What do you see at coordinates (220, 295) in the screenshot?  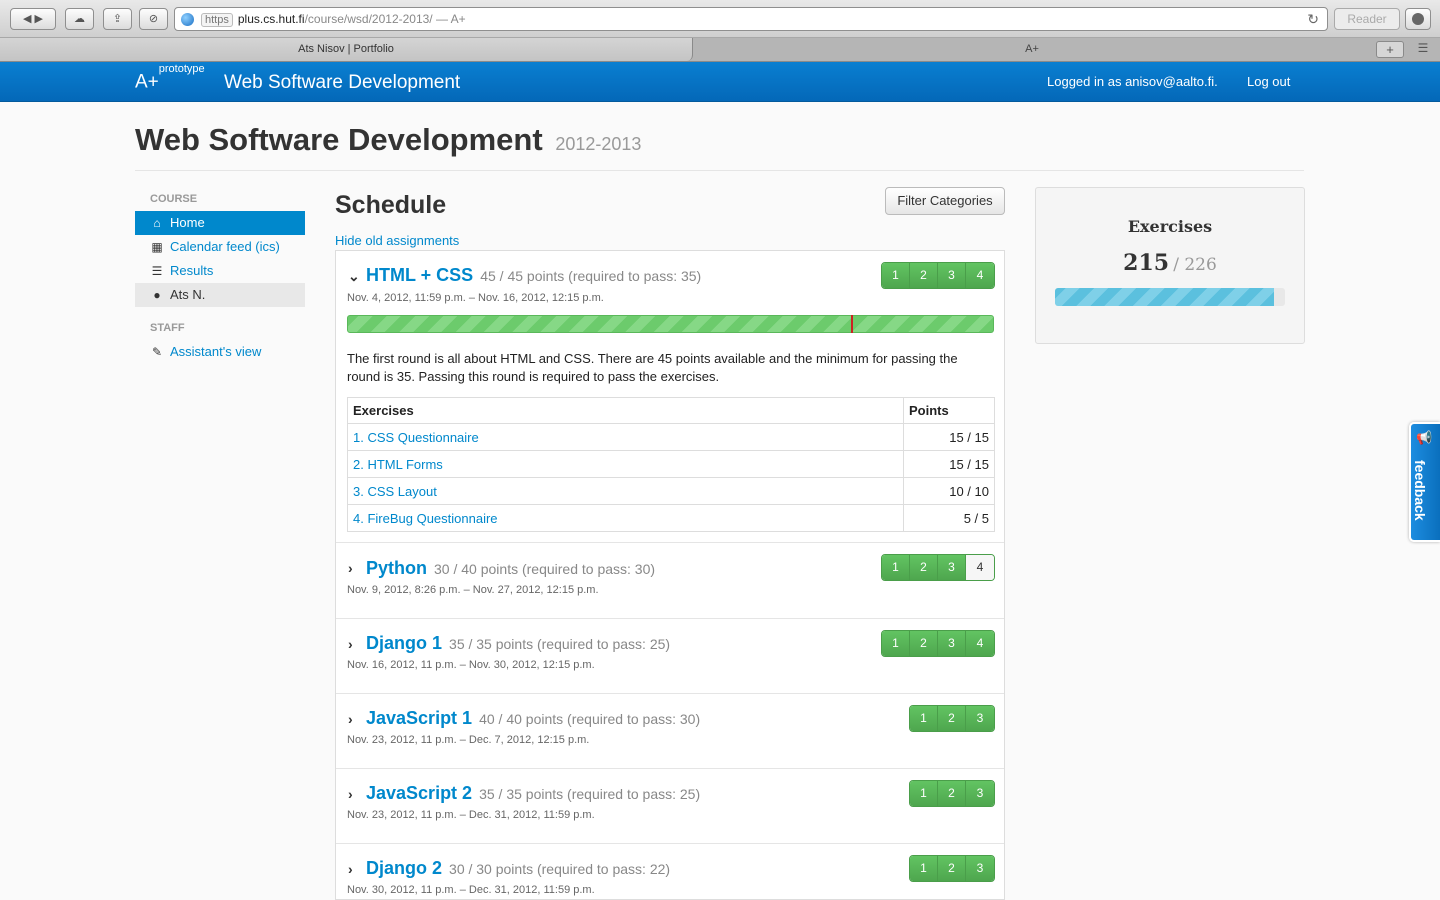 I see `sidebar-item-user: ● Ats N.` at bounding box center [220, 295].